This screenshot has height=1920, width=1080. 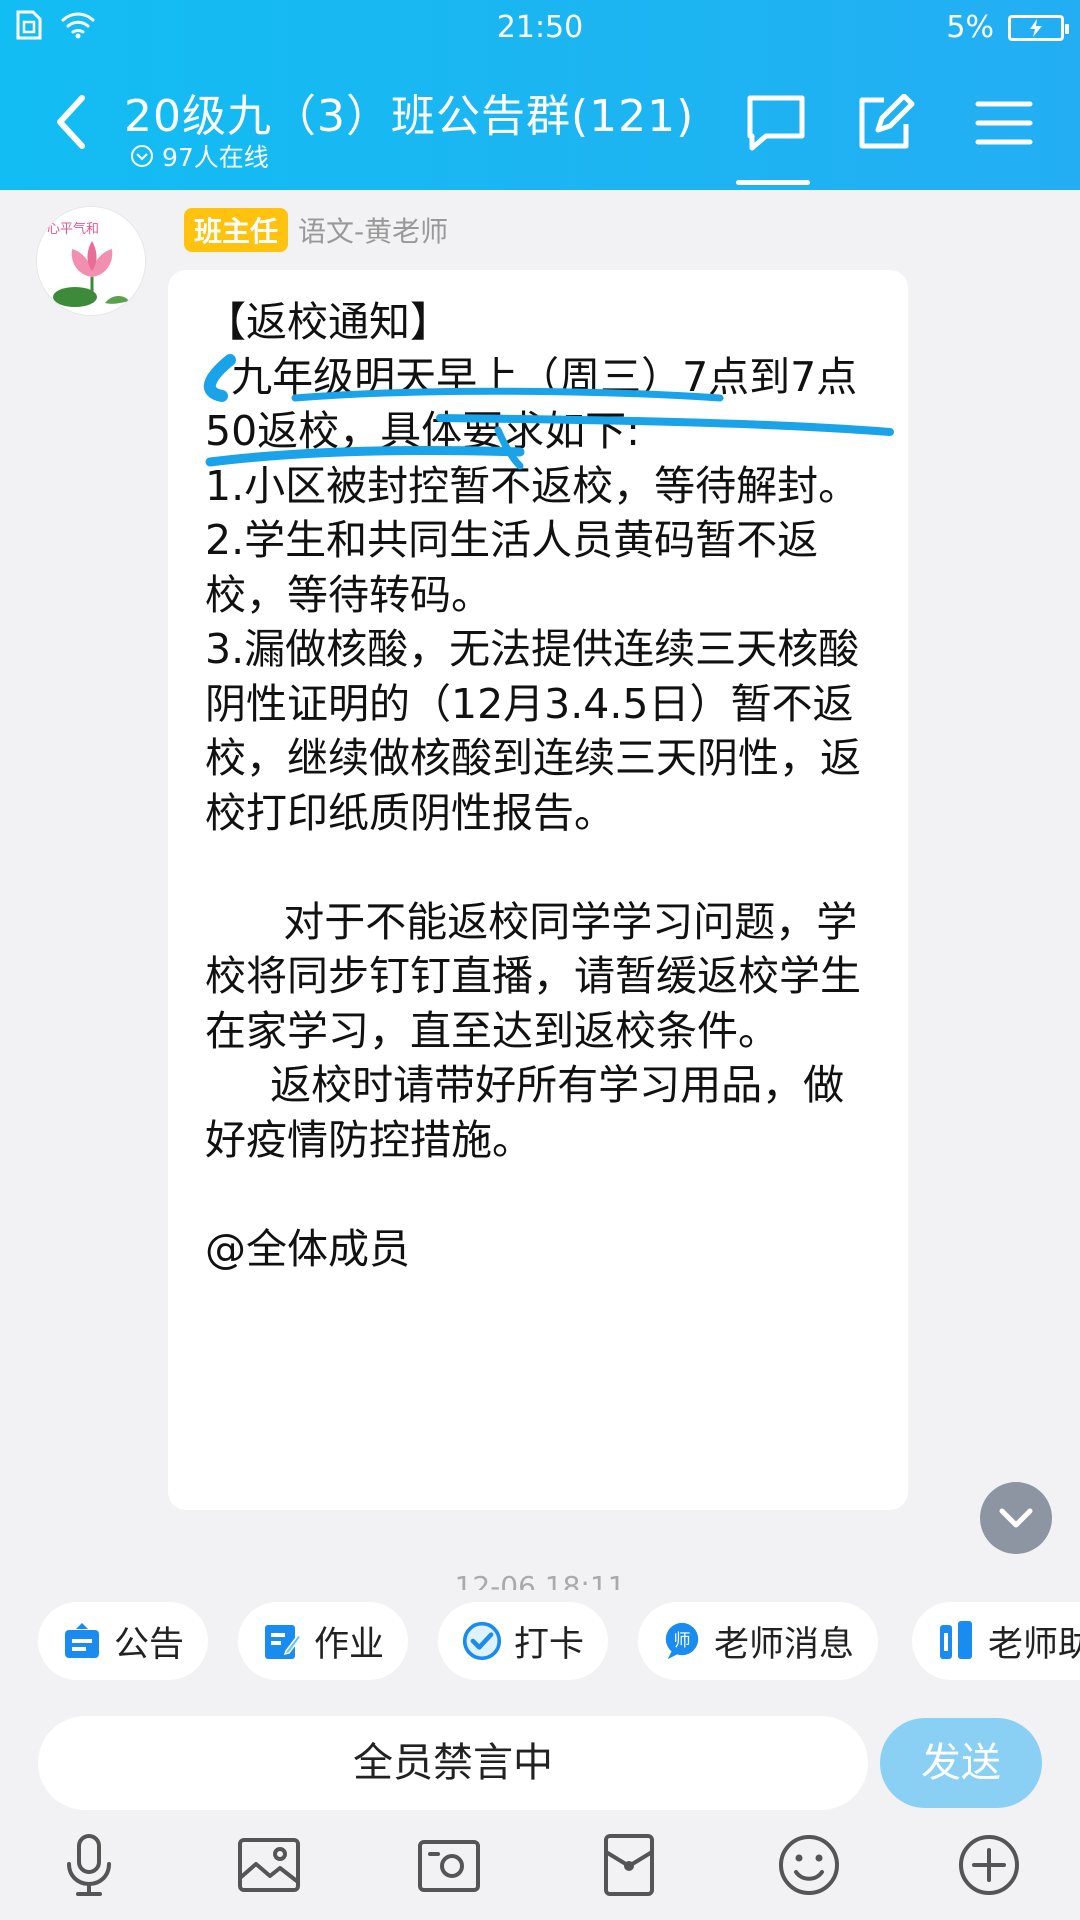 I want to click on next-message-timestamp: 12-06 18:11, so click(x=540, y=1581).